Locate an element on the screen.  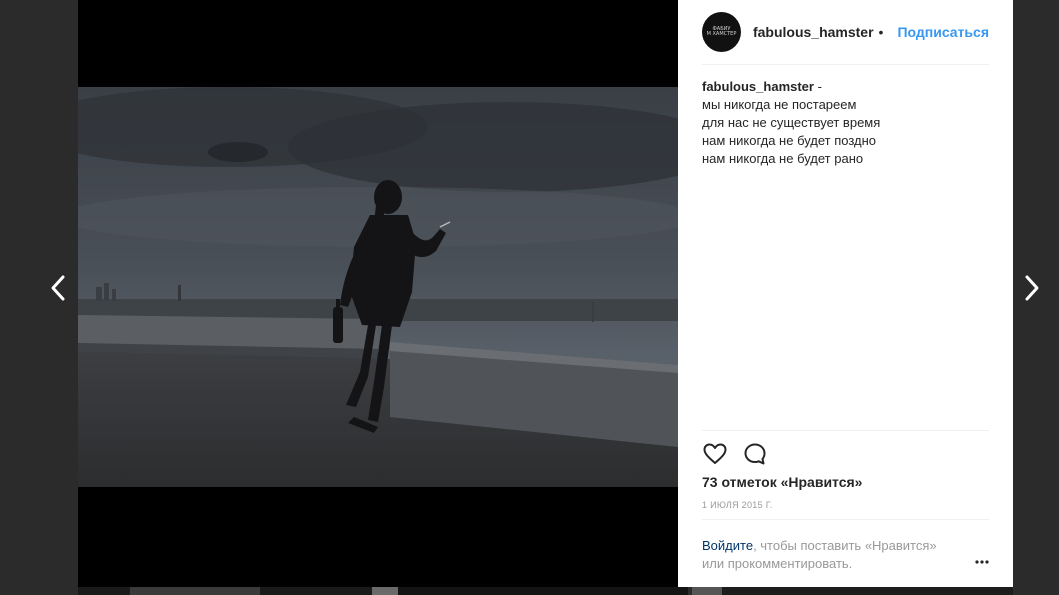
like-button is located at coordinates (715, 454).